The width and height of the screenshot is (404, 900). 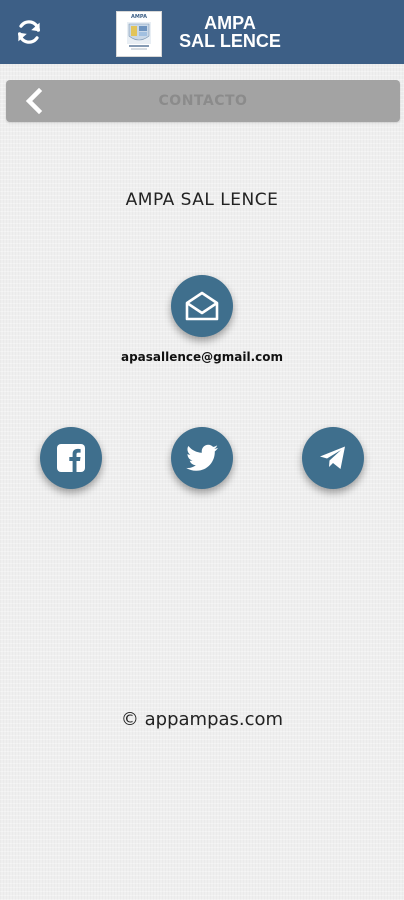 I want to click on envelope-open-icon, so click(x=202, y=306).